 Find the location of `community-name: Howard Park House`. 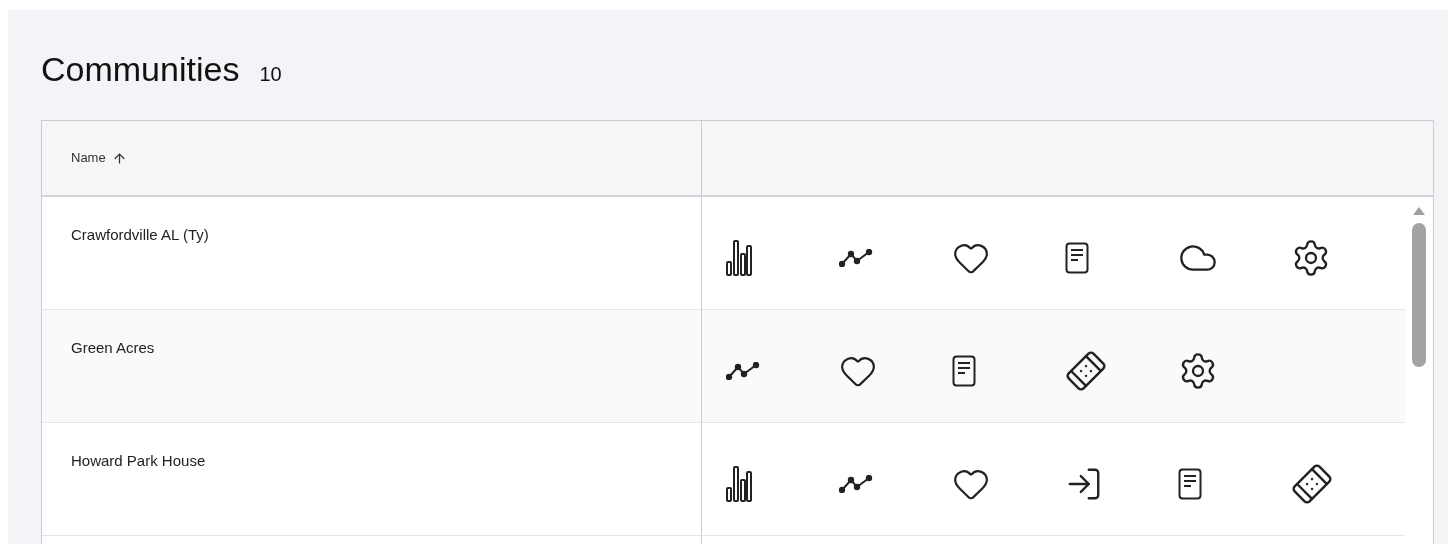

community-name: Howard Park House is located at coordinates (138, 460).